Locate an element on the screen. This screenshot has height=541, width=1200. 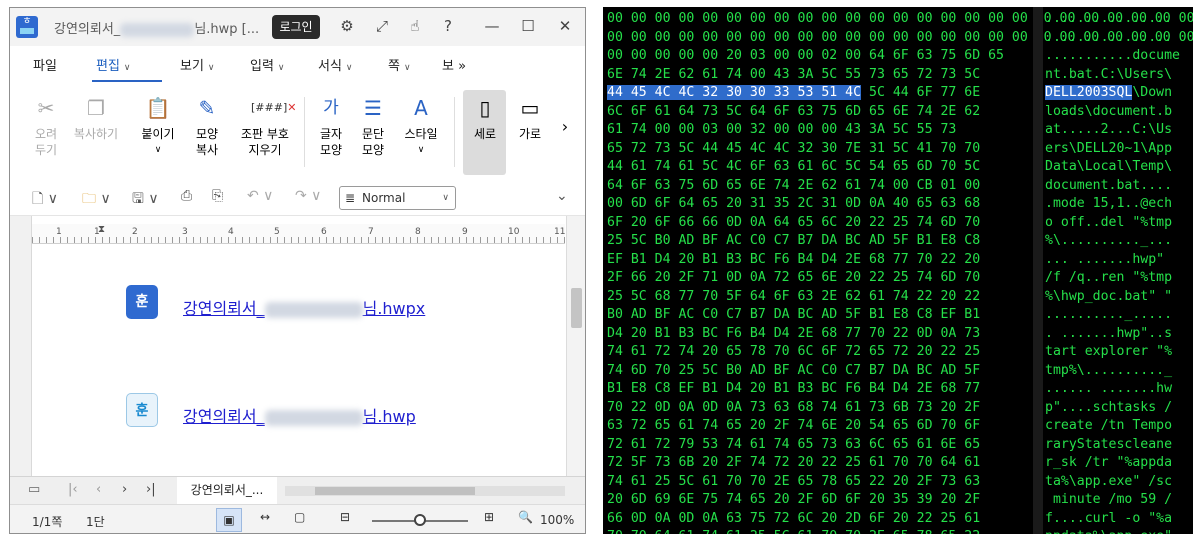
ascii-row: DELL2003SQL\Down is located at coordinates (1117, 93).